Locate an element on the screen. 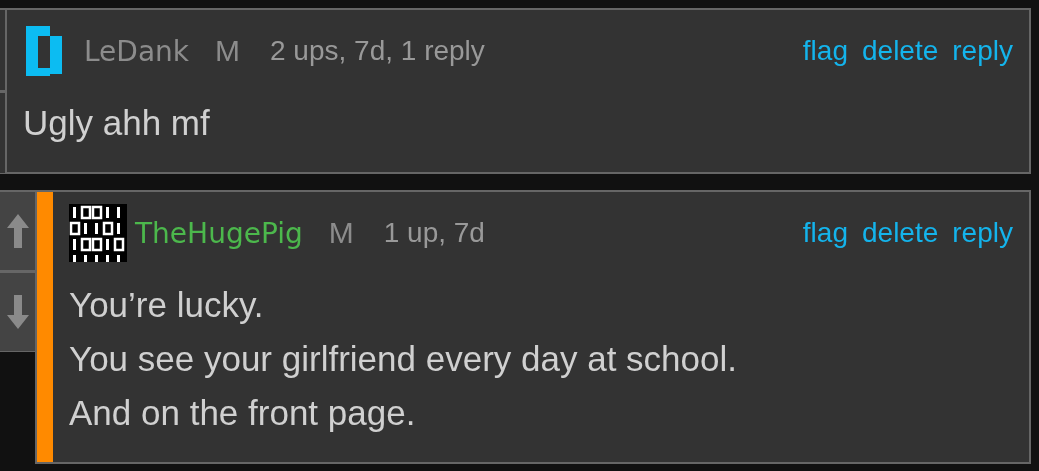 The height and width of the screenshot is (471, 1039). up-arrow-icon is located at coordinates (17, 231).